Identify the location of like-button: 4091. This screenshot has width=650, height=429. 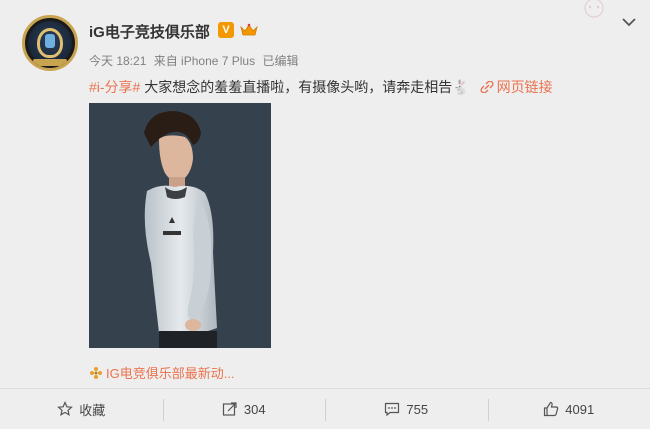
(568, 409).